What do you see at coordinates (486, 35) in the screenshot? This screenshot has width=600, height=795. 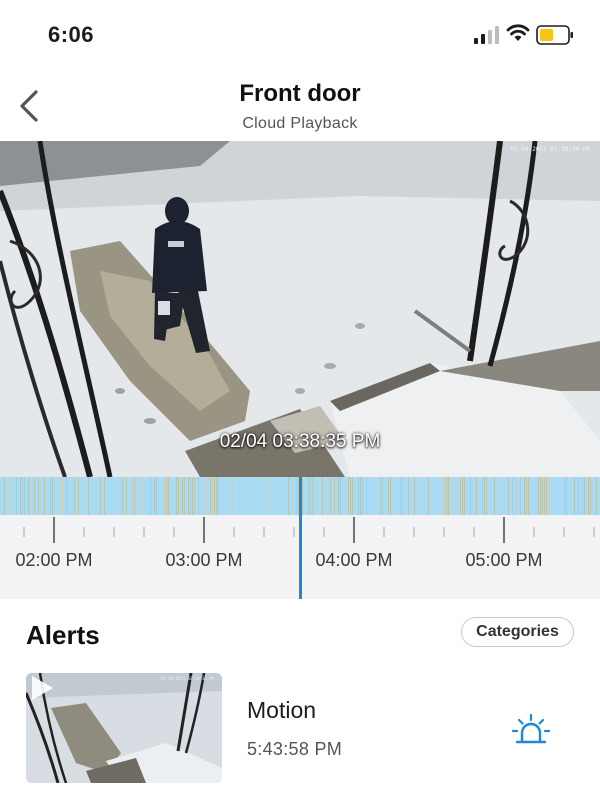 I see `cellular-signal-icon` at bounding box center [486, 35].